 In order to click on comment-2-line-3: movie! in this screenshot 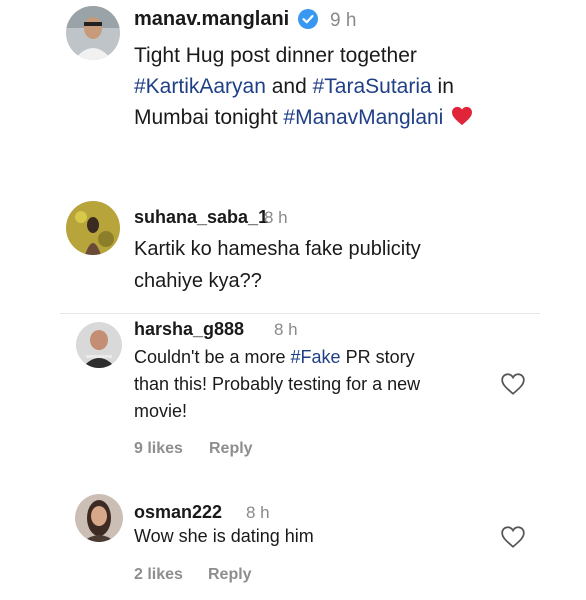, I will do `click(161, 411)`.